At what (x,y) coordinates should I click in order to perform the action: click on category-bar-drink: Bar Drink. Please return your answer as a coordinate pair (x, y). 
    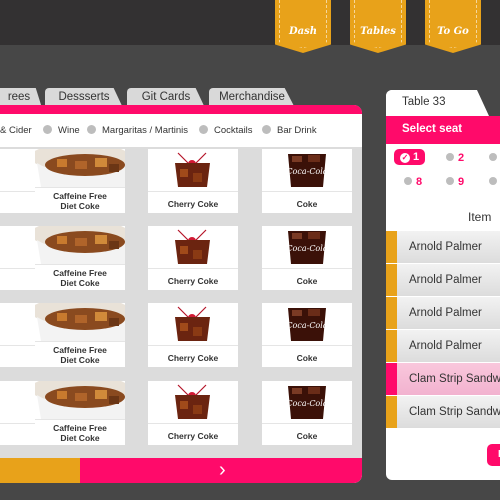
    Looking at the image, I should click on (289, 130).